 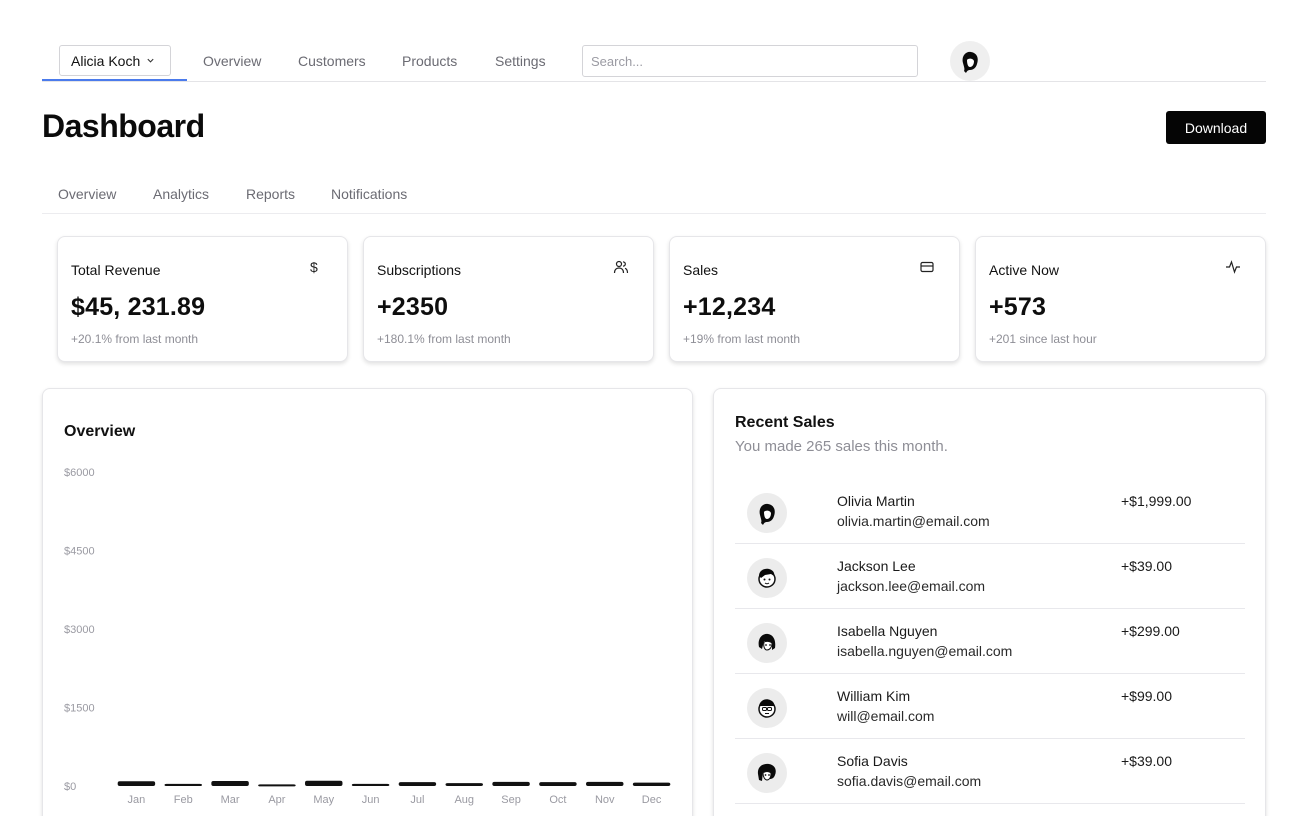 I want to click on bar-aug, so click(x=464, y=784).